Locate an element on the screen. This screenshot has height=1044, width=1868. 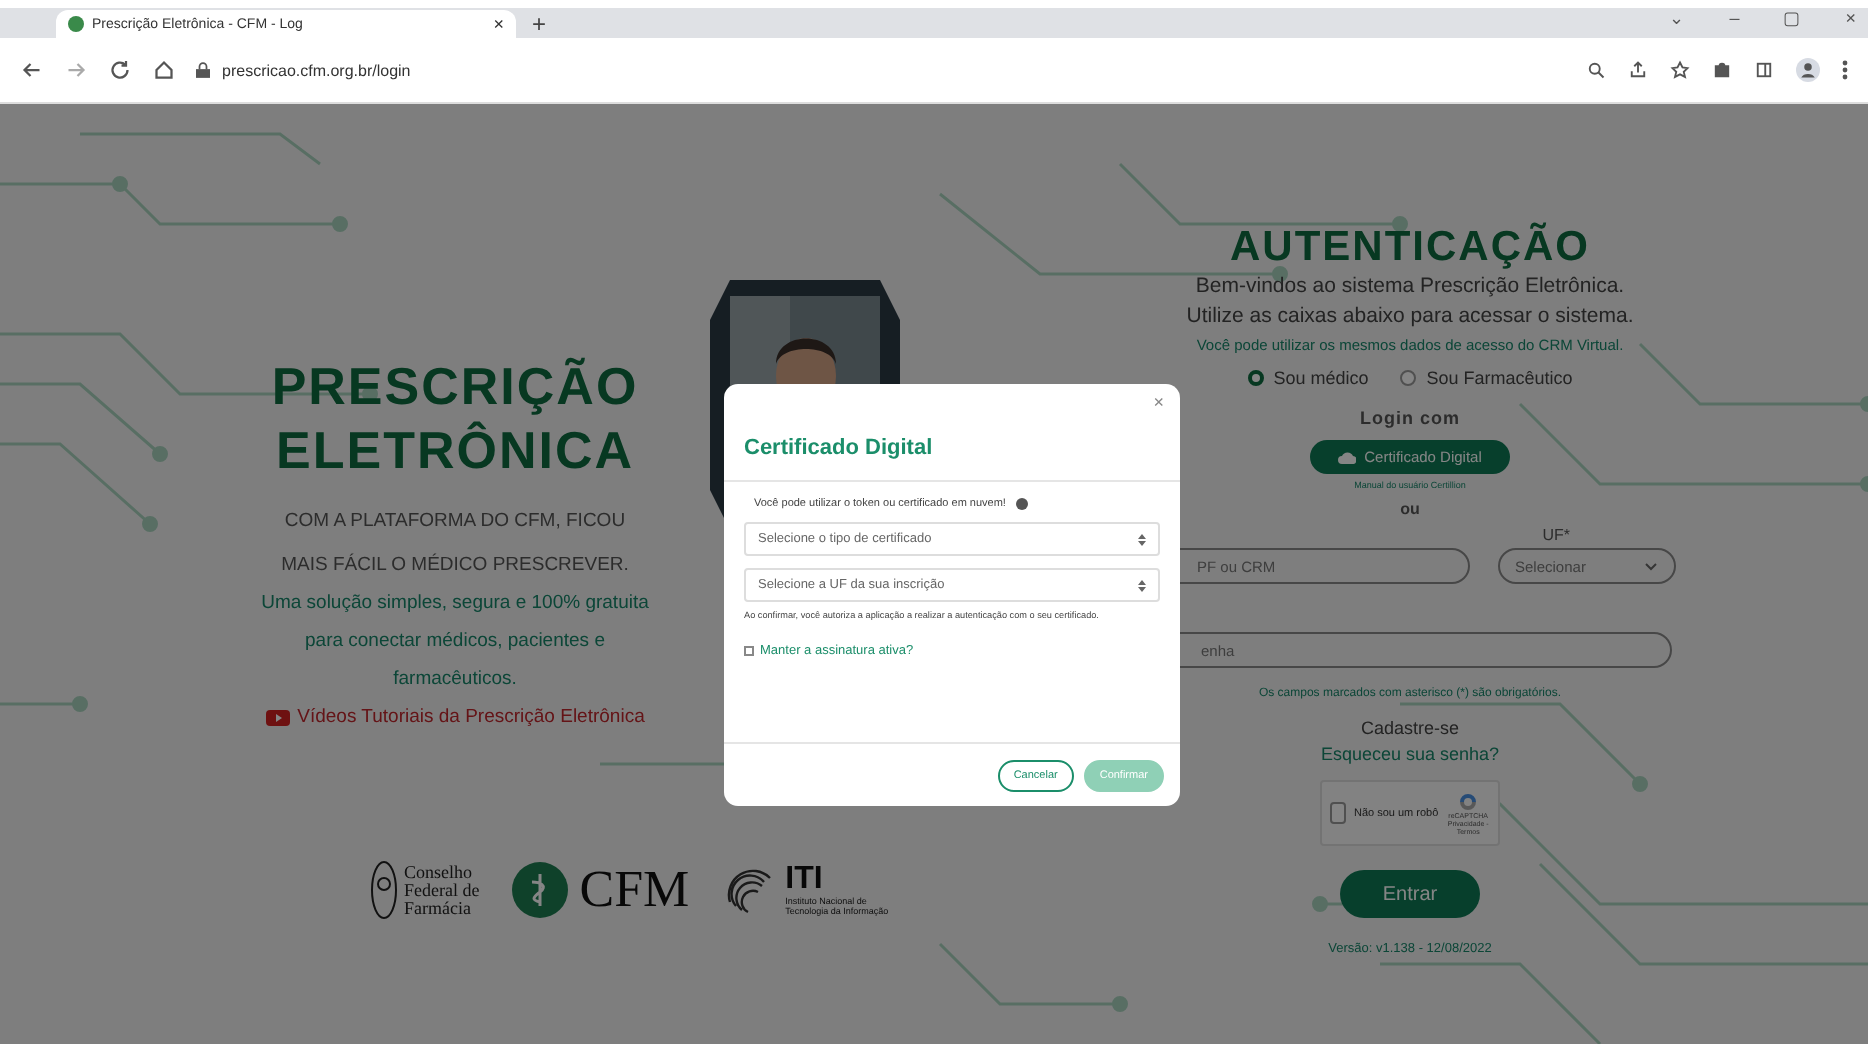
intro-text: Utilize as caixas abaixo para acessar o sistema. is located at coordinates (1410, 317).